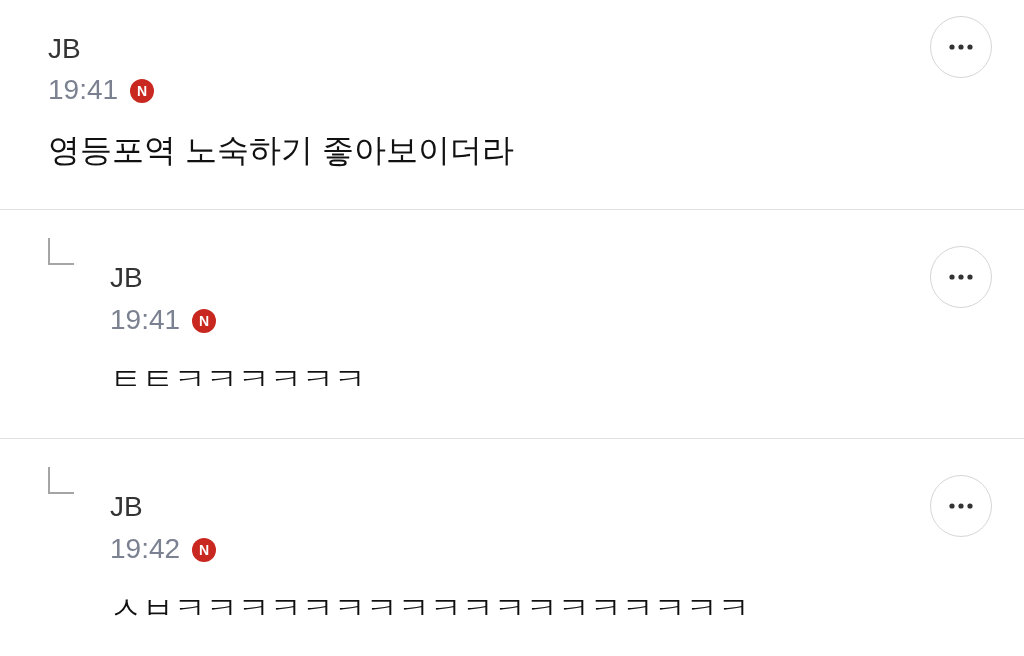  What do you see at coordinates (430, 608) in the screenshot?
I see `comment-text: ㅅㅂㅋㅋㅋㅋㅋㅋㅋㅋㅋㅋㅋㅋㅋㅋㅋㅋㅋㅋ` at bounding box center [430, 608].